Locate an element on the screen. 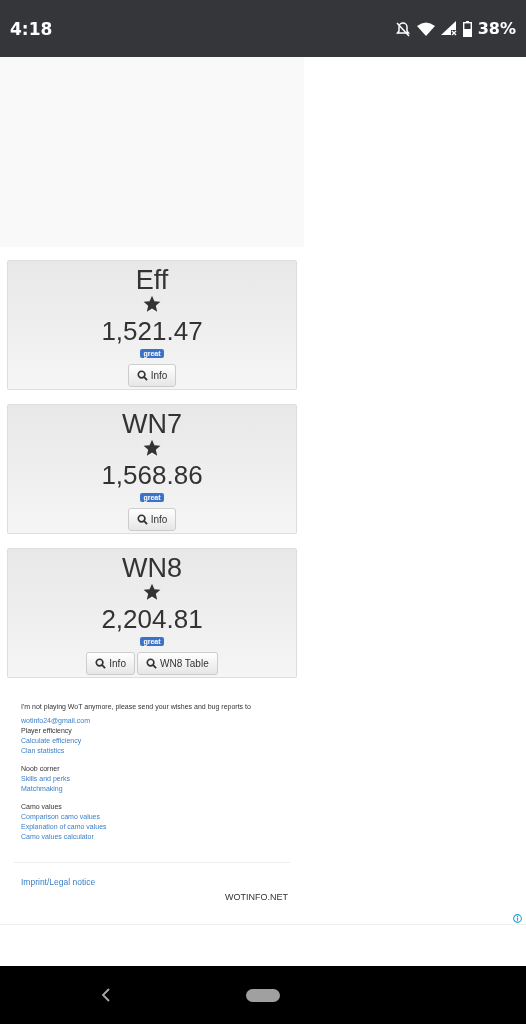 This screenshot has width=526, height=1024. rating-value: 2,204.81 is located at coordinates (152, 619).